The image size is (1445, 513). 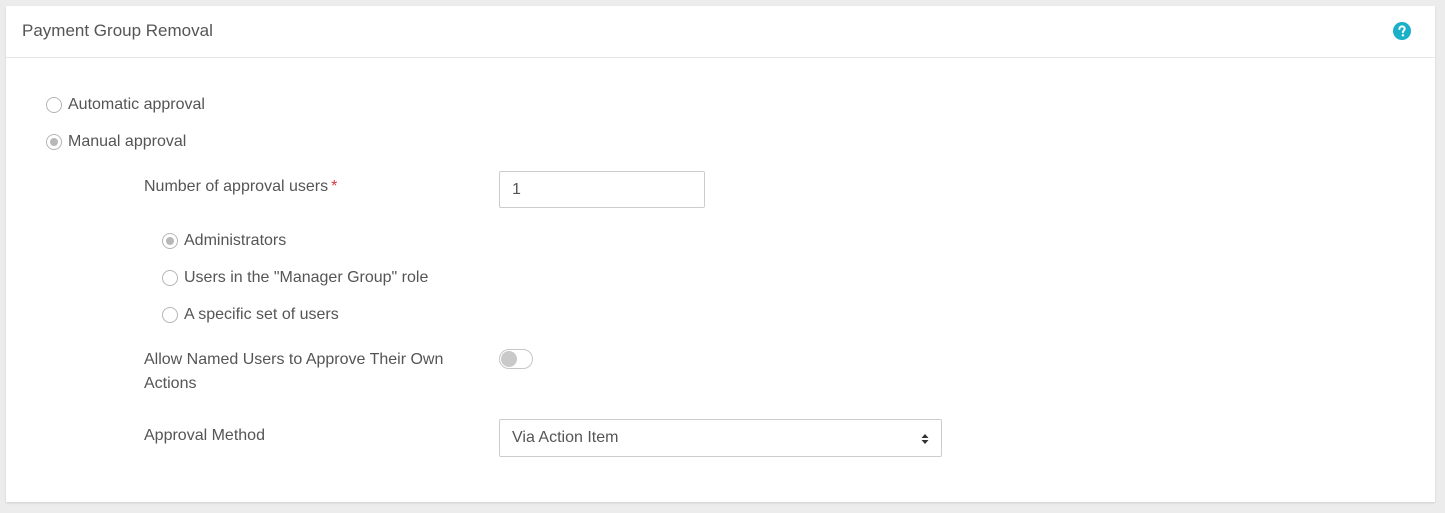 I want to click on manual-approval-option: Manual approval, so click(x=116, y=142).